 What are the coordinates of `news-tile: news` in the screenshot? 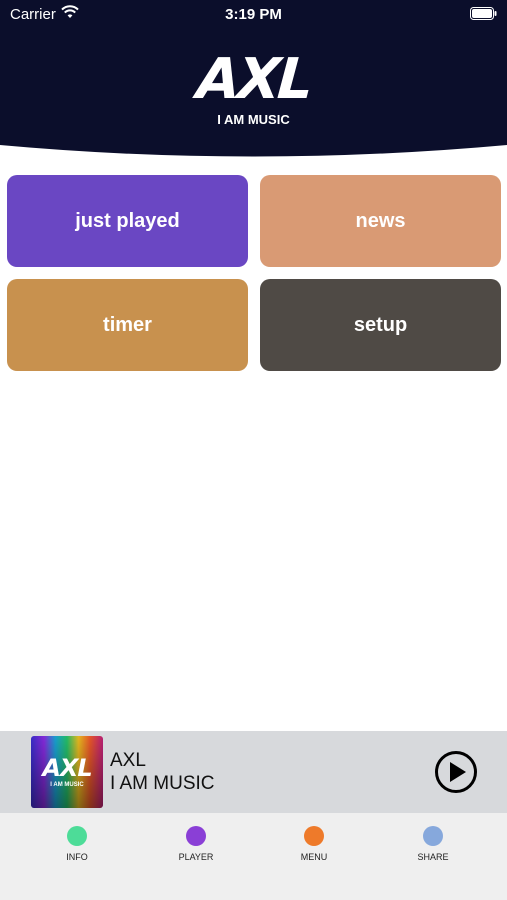 It's located at (380, 221).